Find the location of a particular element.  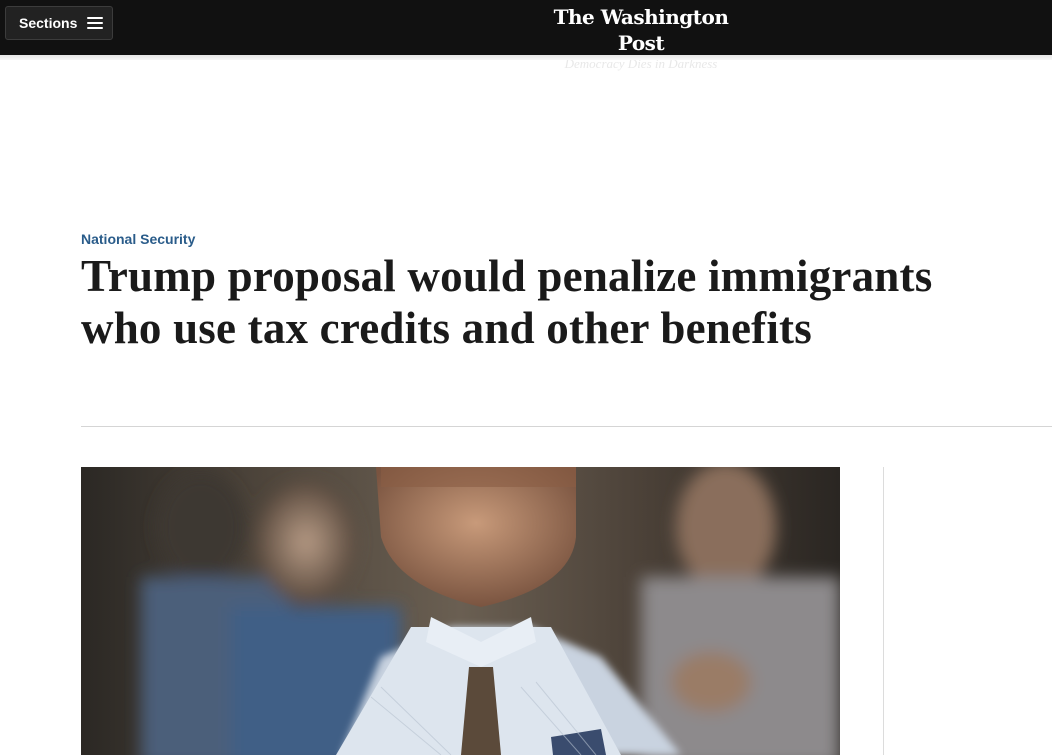

sections-menu-button: Sections is located at coordinates (59, 23).